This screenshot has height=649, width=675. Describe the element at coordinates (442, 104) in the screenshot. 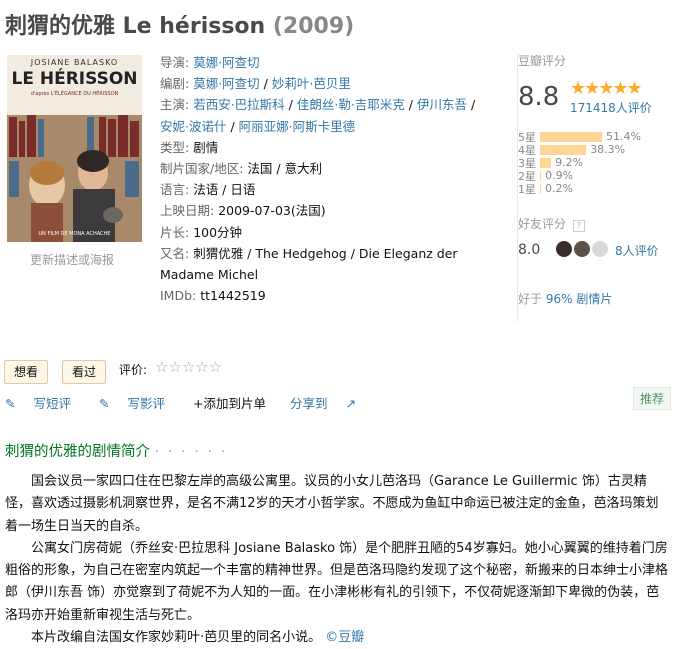

I see `cast-link: 伊川东吾` at that location.